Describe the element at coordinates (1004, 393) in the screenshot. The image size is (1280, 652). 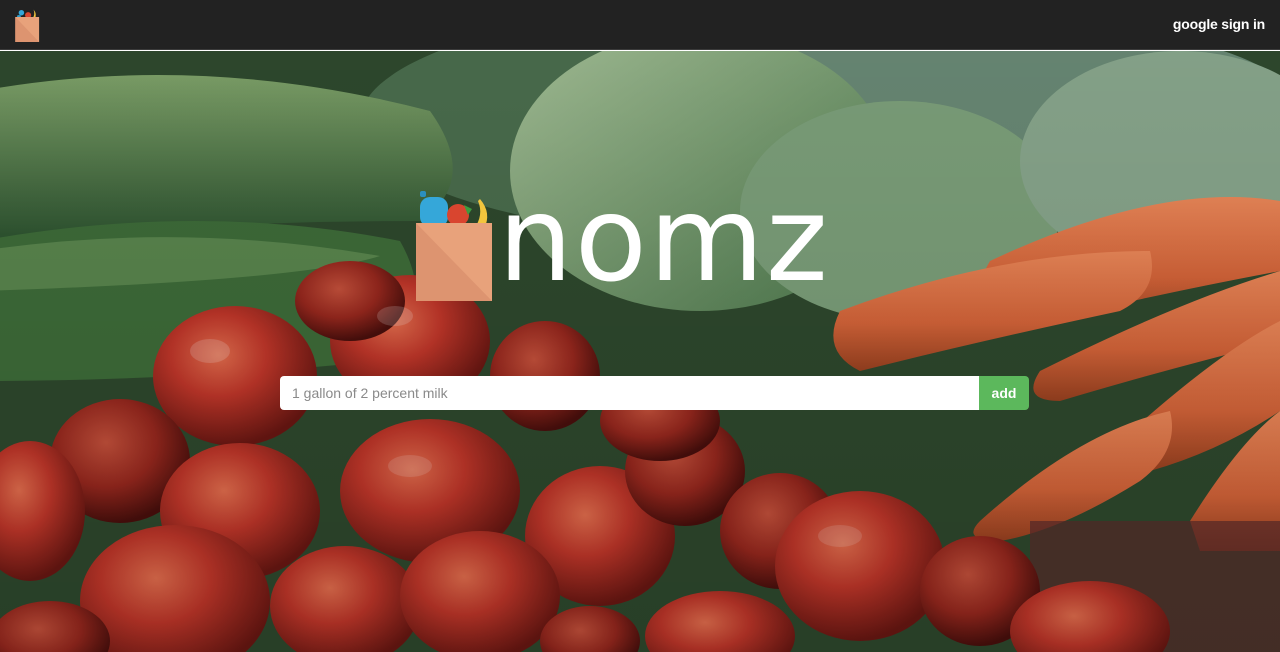
I see `add-button: add` at that location.